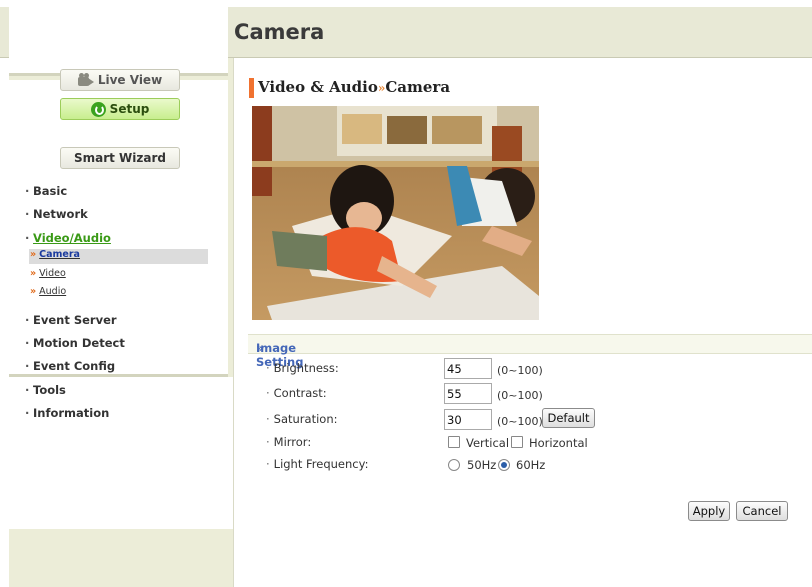 The height and width of the screenshot is (587, 812). I want to click on frequency-60hz-label: 60Hz, so click(531, 465).